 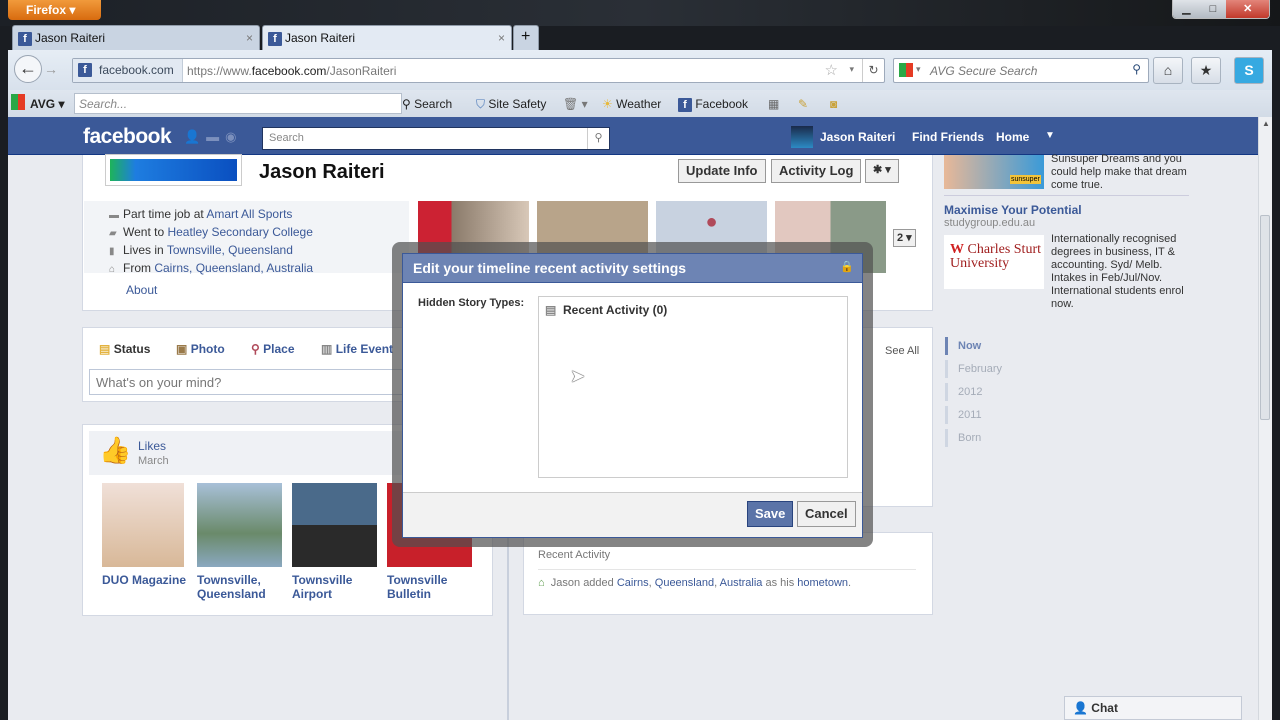 What do you see at coordinates (436, 138) in the screenshot?
I see `facebook-search-input: Search ⚲` at bounding box center [436, 138].